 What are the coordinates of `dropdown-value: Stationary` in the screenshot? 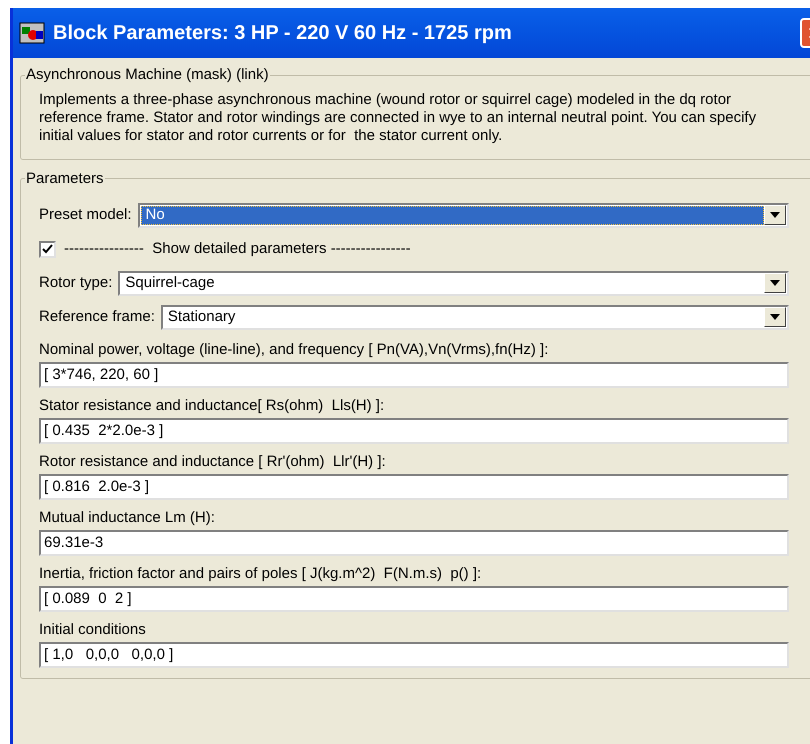 It's located at (201, 317).